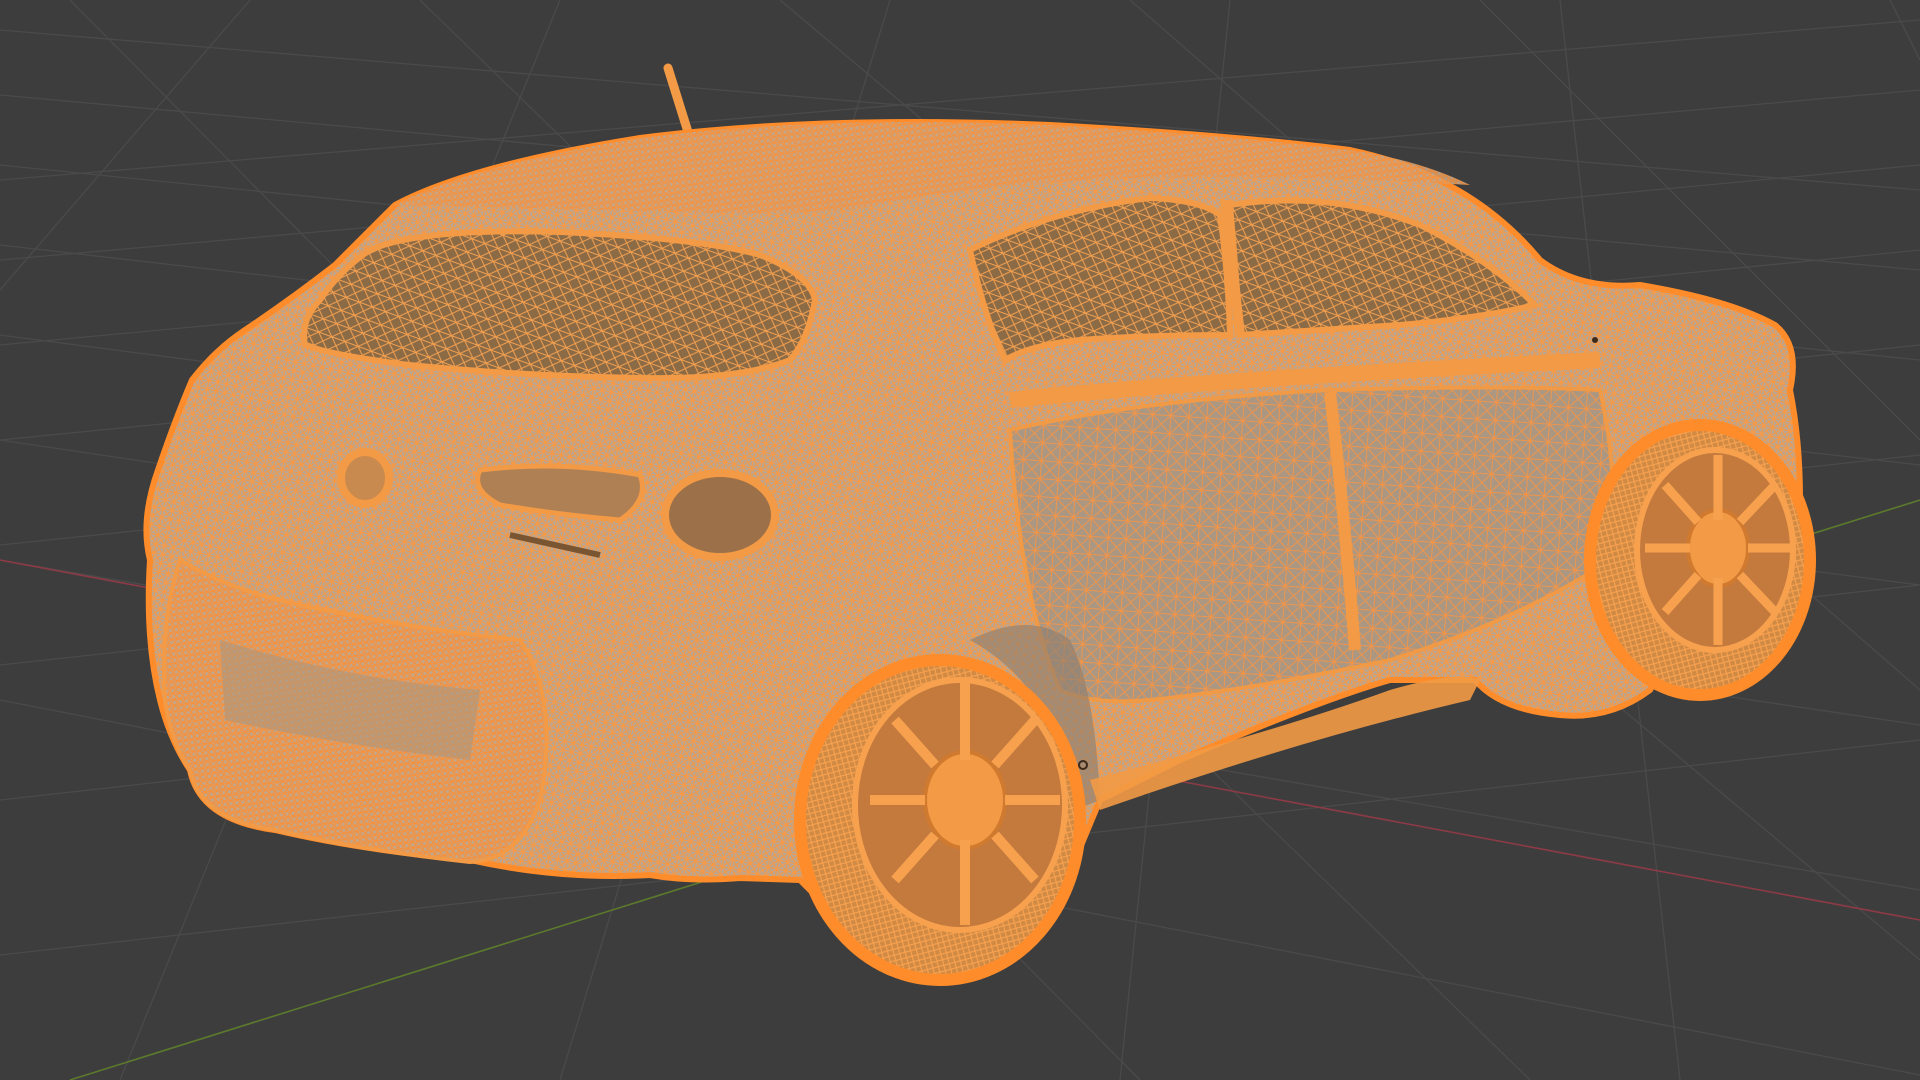 The width and height of the screenshot is (1920, 1080). I want to click on vertex-dot, so click(1595, 340).